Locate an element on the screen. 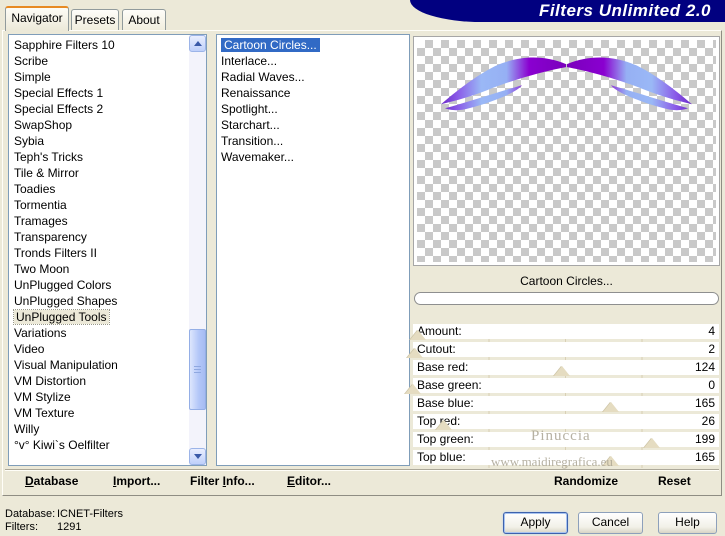 The height and width of the screenshot is (536, 725). parameter-slider: Base blue: 165 is located at coordinates (566, 405).